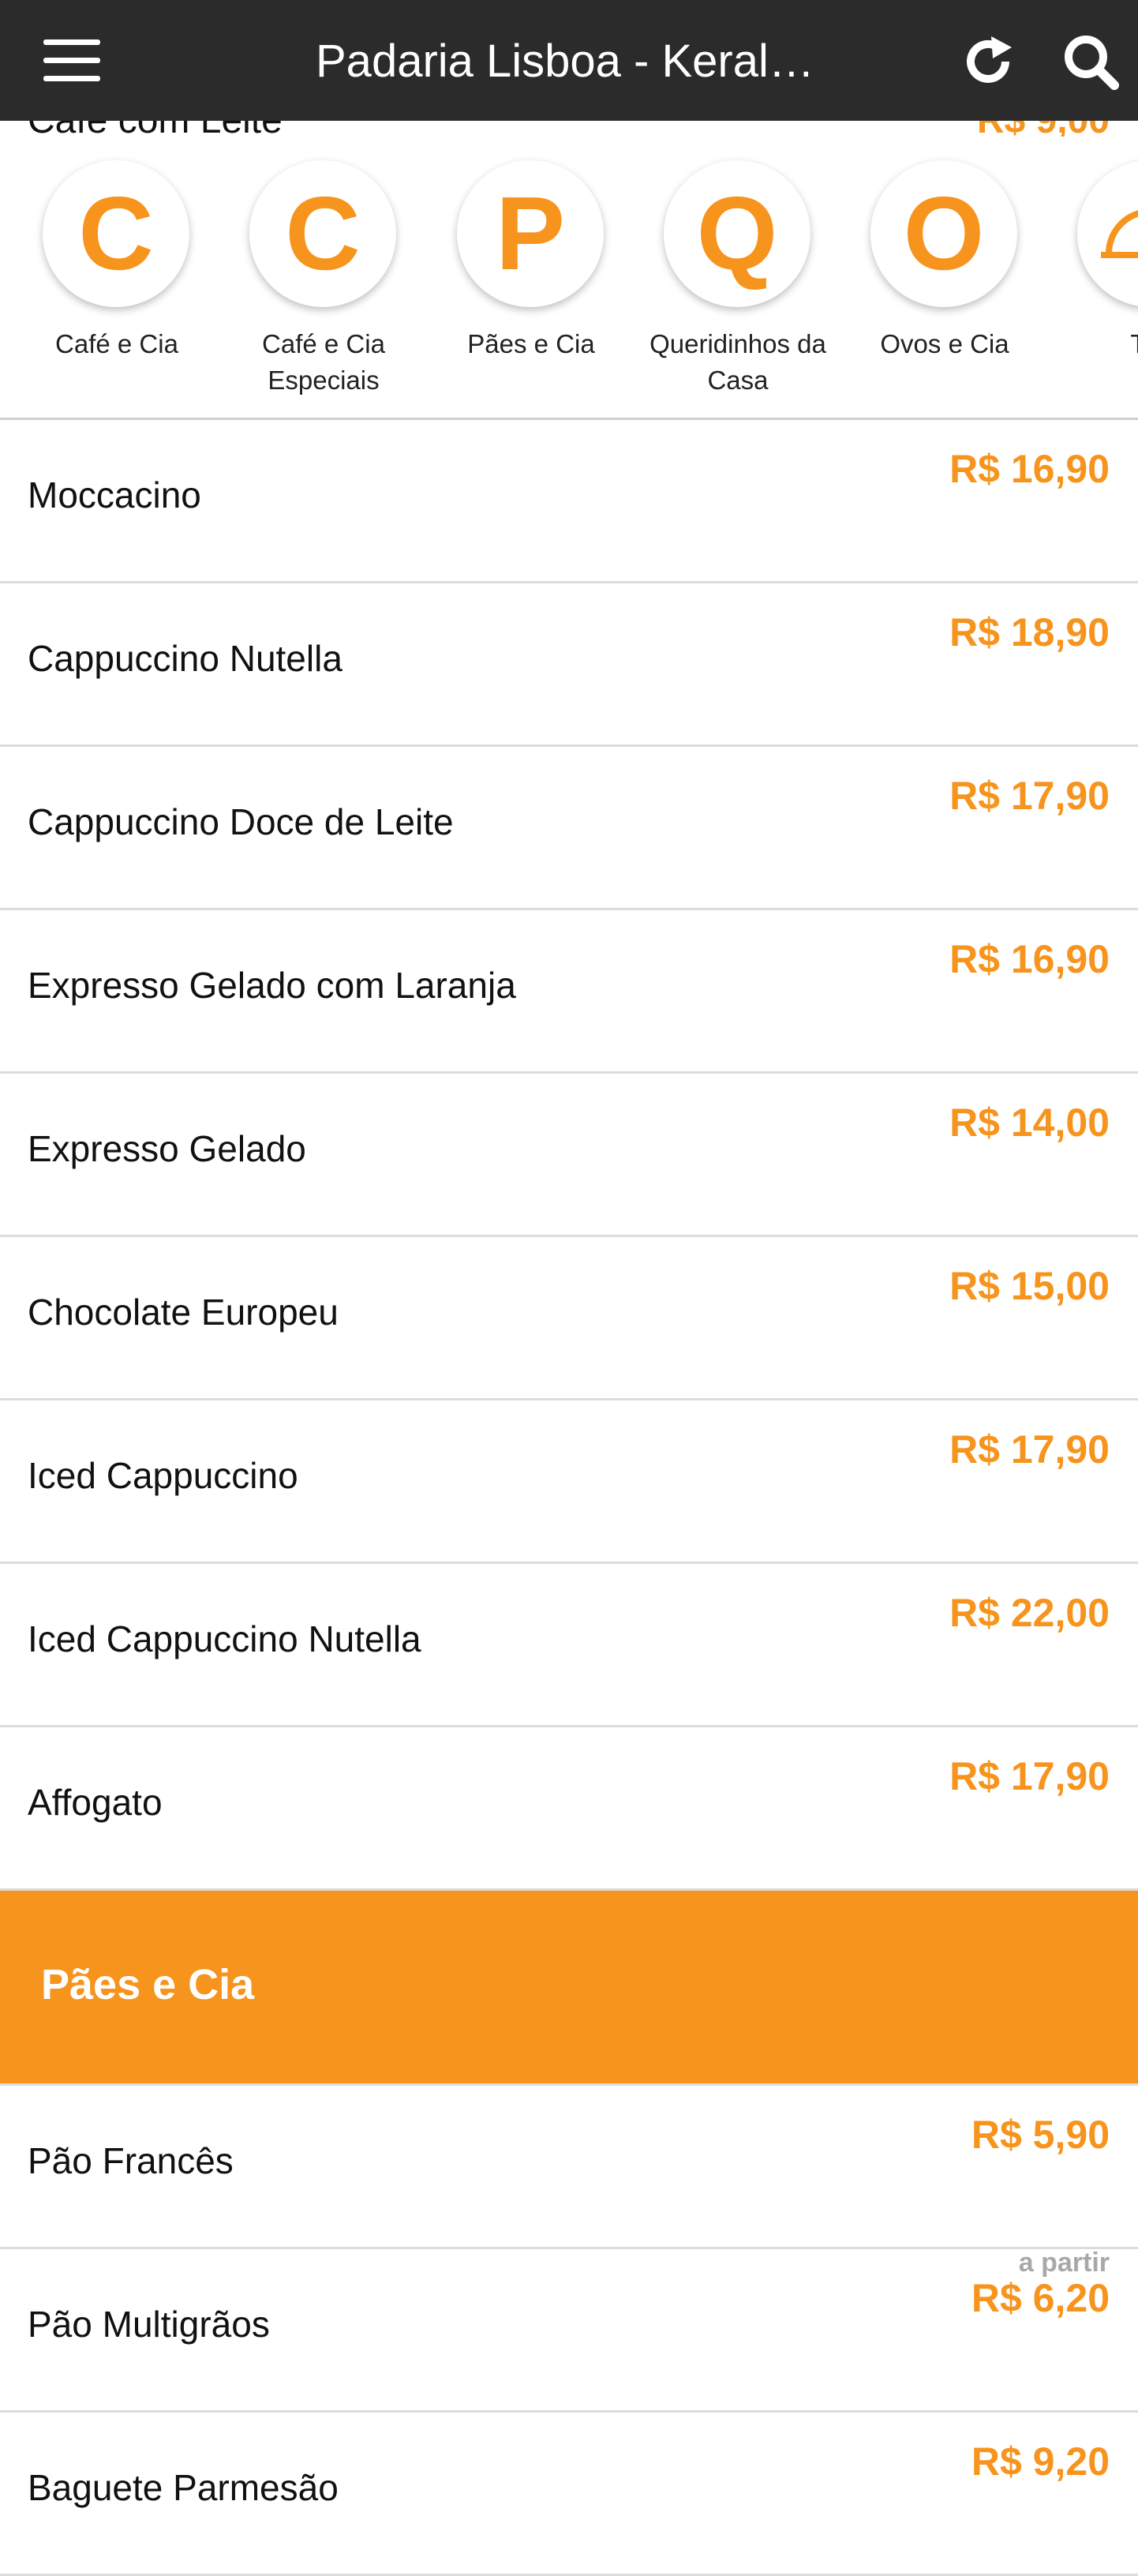 The width and height of the screenshot is (1138, 2576). What do you see at coordinates (531, 343) in the screenshot?
I see `category-label: Pães e Cia` at bounding box center [531, 343].